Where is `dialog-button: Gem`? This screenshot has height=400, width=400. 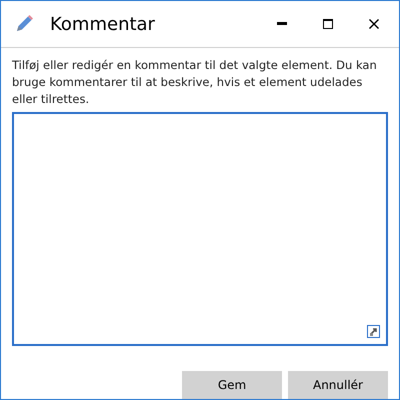 dialog-button: Gem is located at coordinates (232, 385).